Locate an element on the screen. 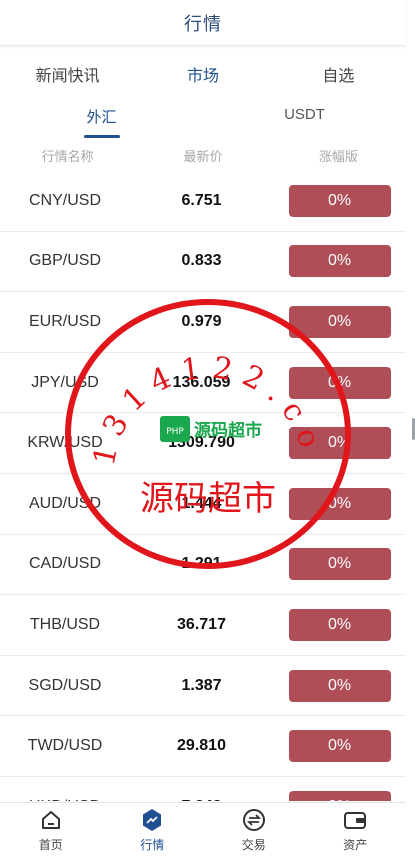  subtab-usdt: USDT is located at coordinates (304, 120).